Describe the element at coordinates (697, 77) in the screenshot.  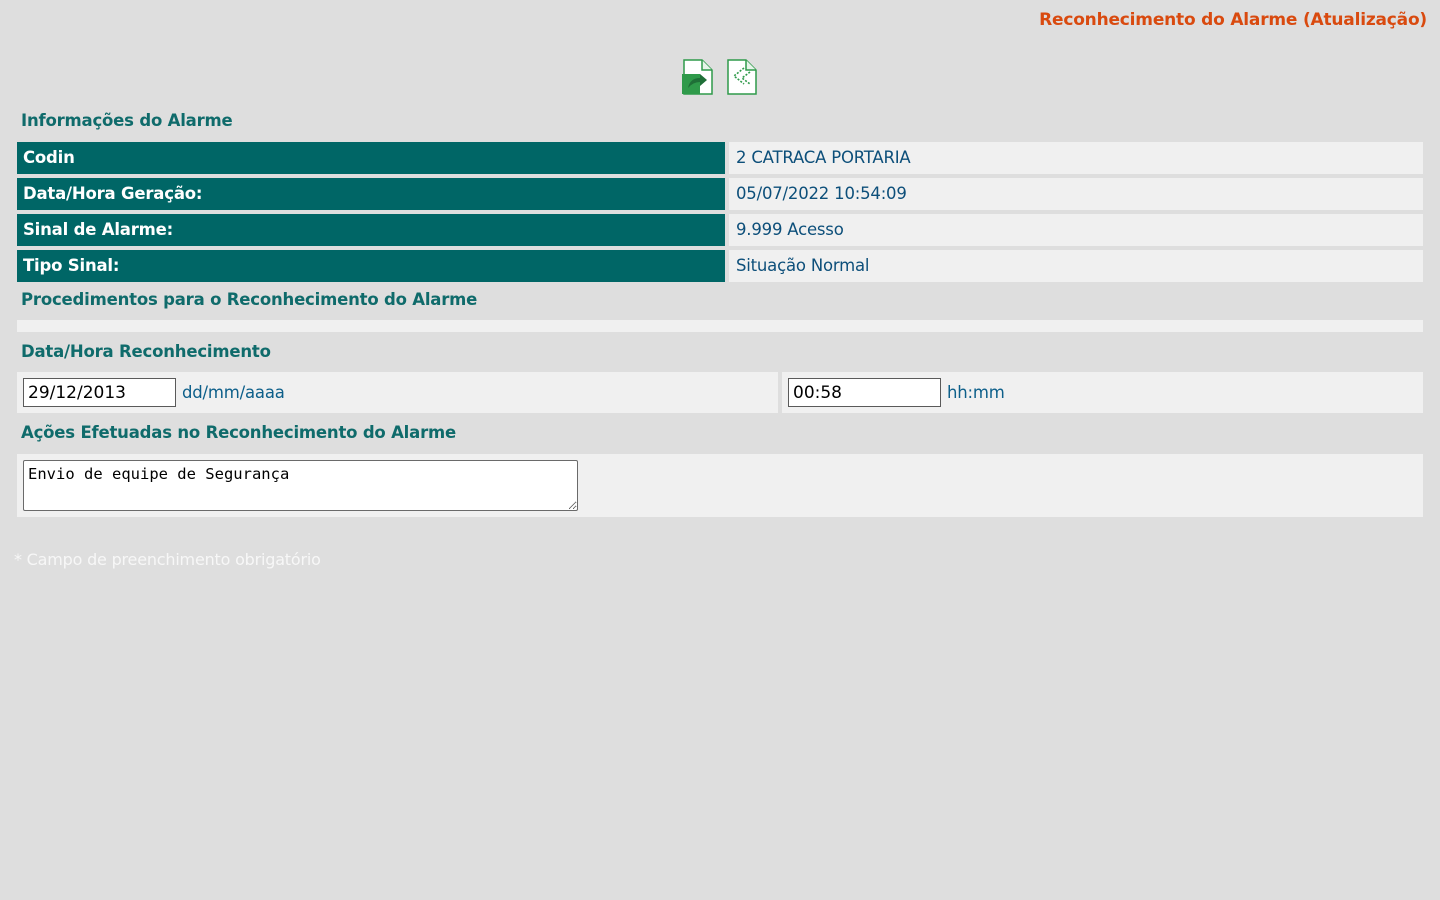
I see `save-document-icon` at that location.